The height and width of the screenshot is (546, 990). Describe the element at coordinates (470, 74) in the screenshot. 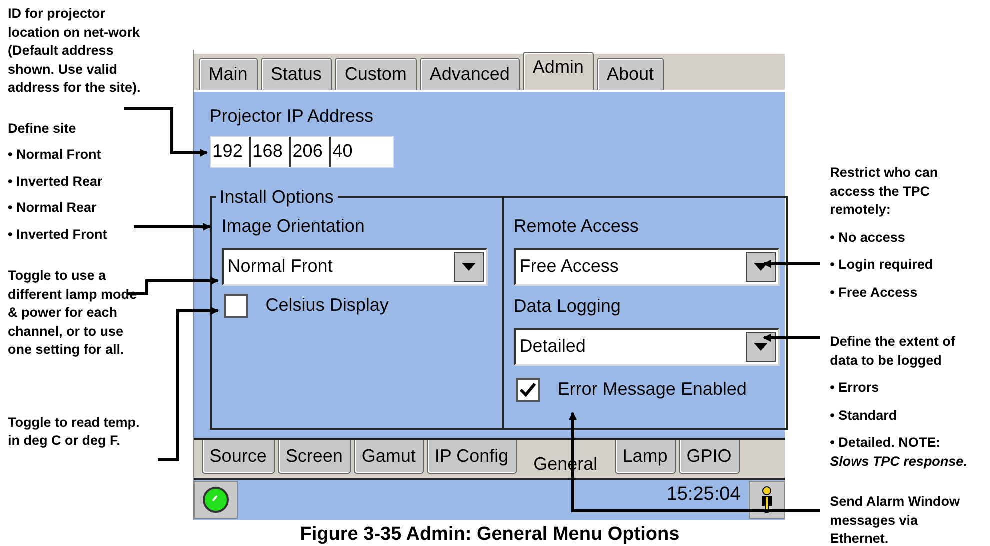

I see `tab: Advanced` at that location.